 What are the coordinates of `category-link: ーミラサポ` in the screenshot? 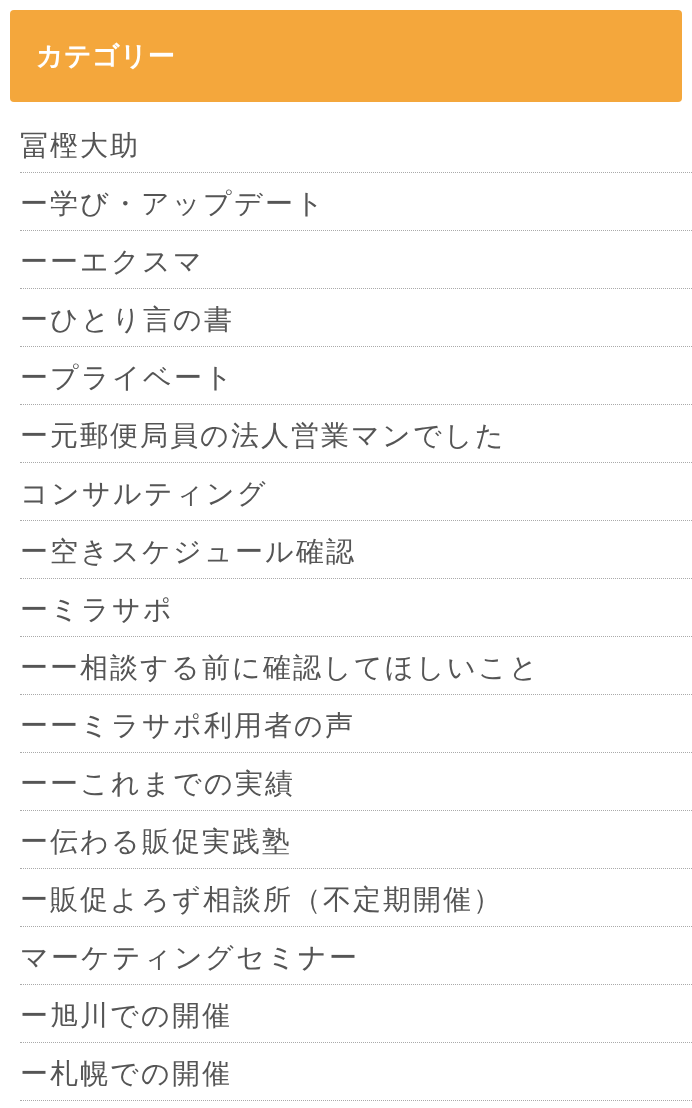 It's located at (97, 609).